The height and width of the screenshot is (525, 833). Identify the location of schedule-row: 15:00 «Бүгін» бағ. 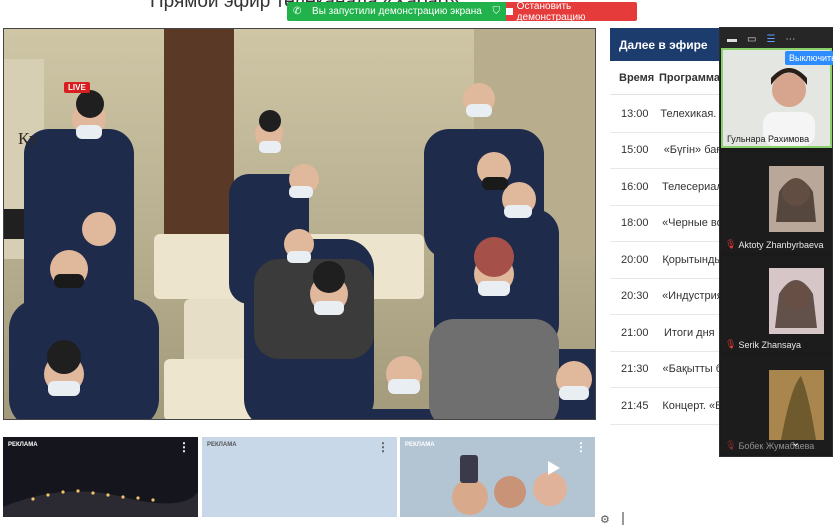
(665, 151).